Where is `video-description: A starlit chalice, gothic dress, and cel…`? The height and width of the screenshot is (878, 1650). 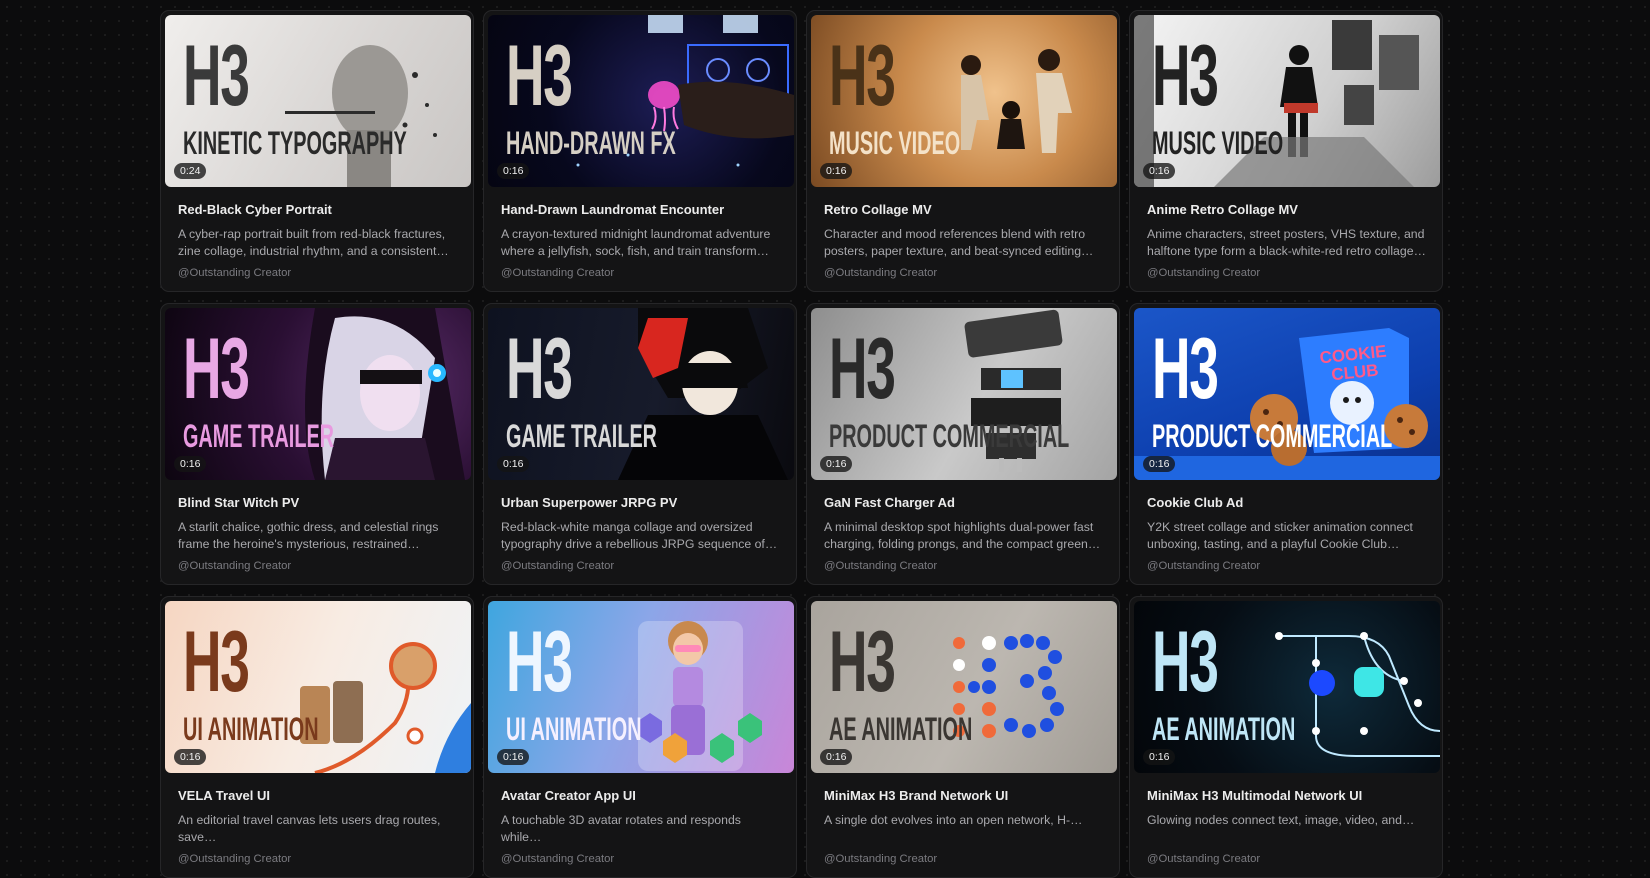
video-description: A starlit chalice, gothic dress, and cel… is located at coordinates (308, 535).